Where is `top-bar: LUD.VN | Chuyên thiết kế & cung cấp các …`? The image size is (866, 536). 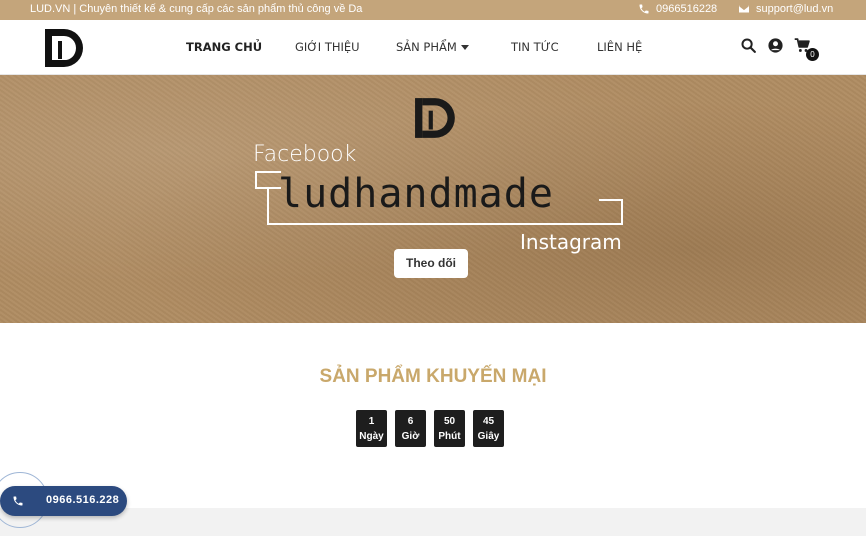
top-bar: LUD.VN | Chuyên thiết kế & cung cấp các … is located at coordinates (433, 10).